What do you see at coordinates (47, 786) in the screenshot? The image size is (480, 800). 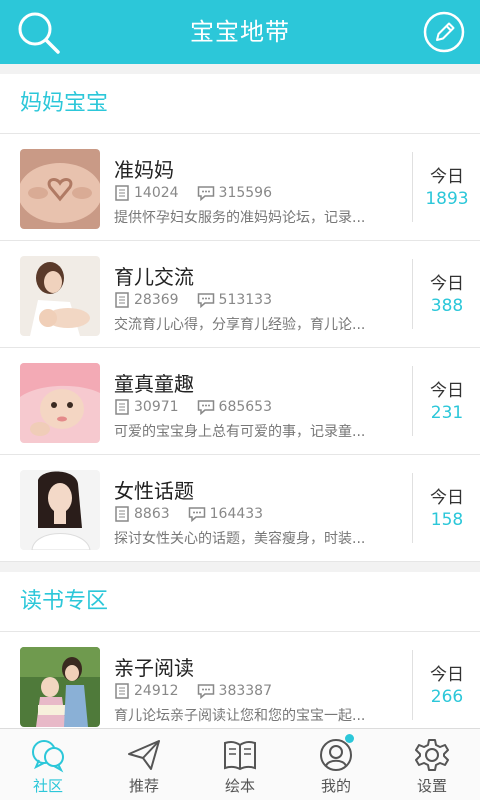 I see `tab-label: 社区` at bounding box center [47, 786].